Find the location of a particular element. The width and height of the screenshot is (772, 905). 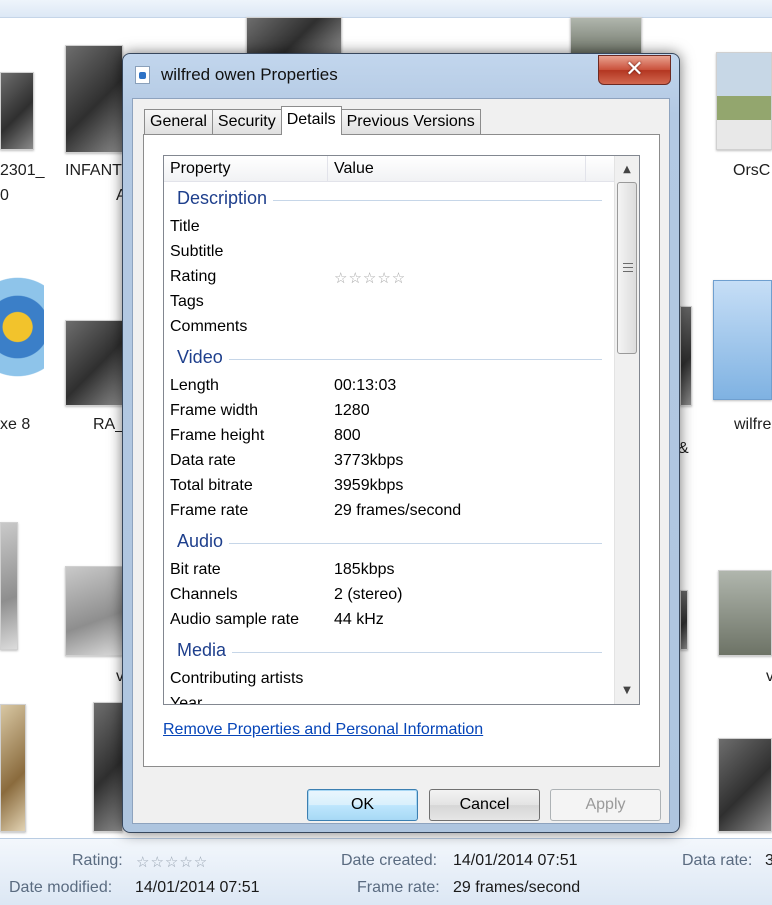

vertical-scrollbar: ▲ ▼ is located at coordinates (626, 430).